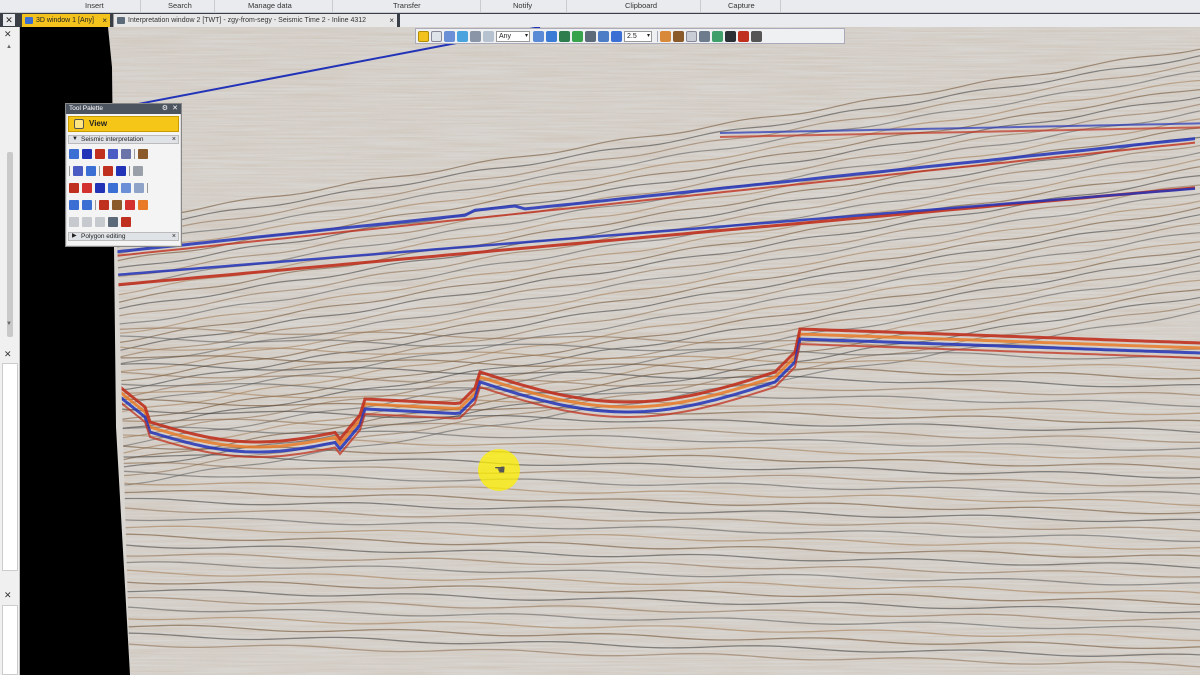 Image resolution: width=1200 pixels, height=675 pixels. What do you see at coordinates (100, 188) in the screenshot?
I see `split-icon` at bounding box center [100, 188].